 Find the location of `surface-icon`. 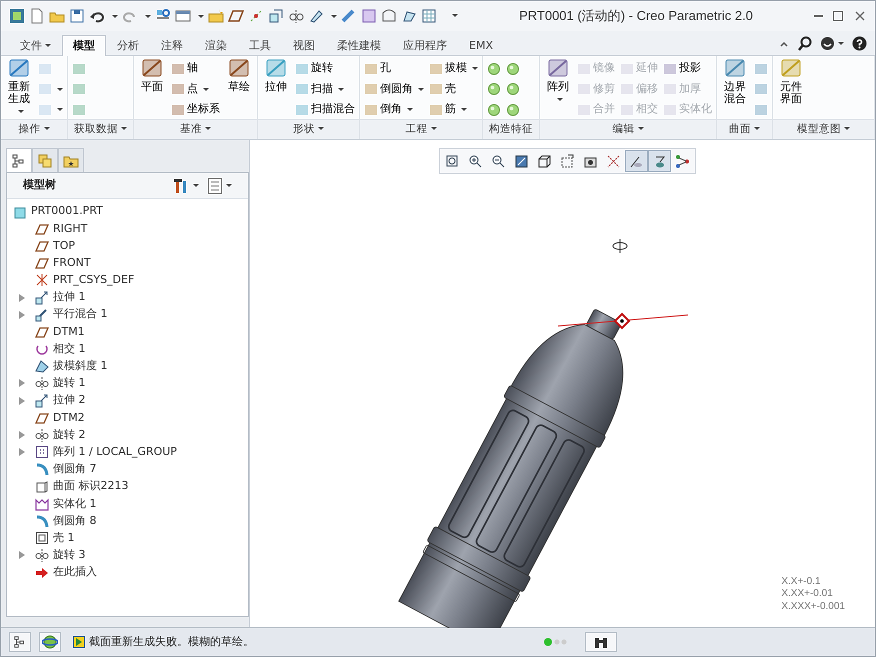

surface-icon is located at coordinates (389, 16).